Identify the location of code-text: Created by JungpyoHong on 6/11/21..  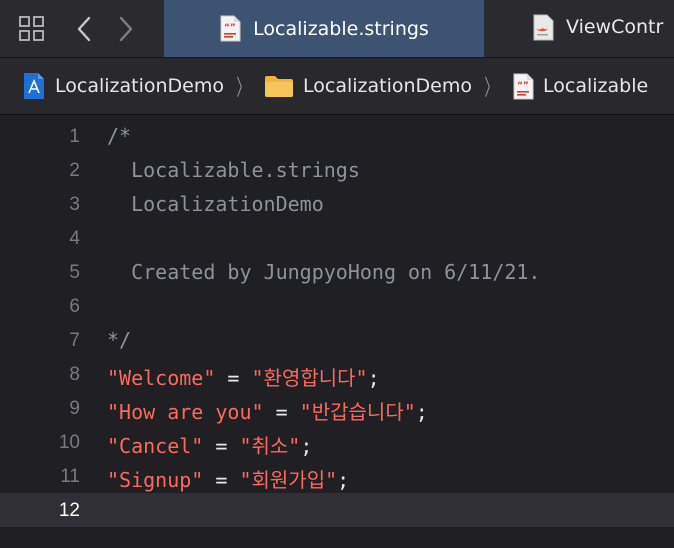
(323, 272).